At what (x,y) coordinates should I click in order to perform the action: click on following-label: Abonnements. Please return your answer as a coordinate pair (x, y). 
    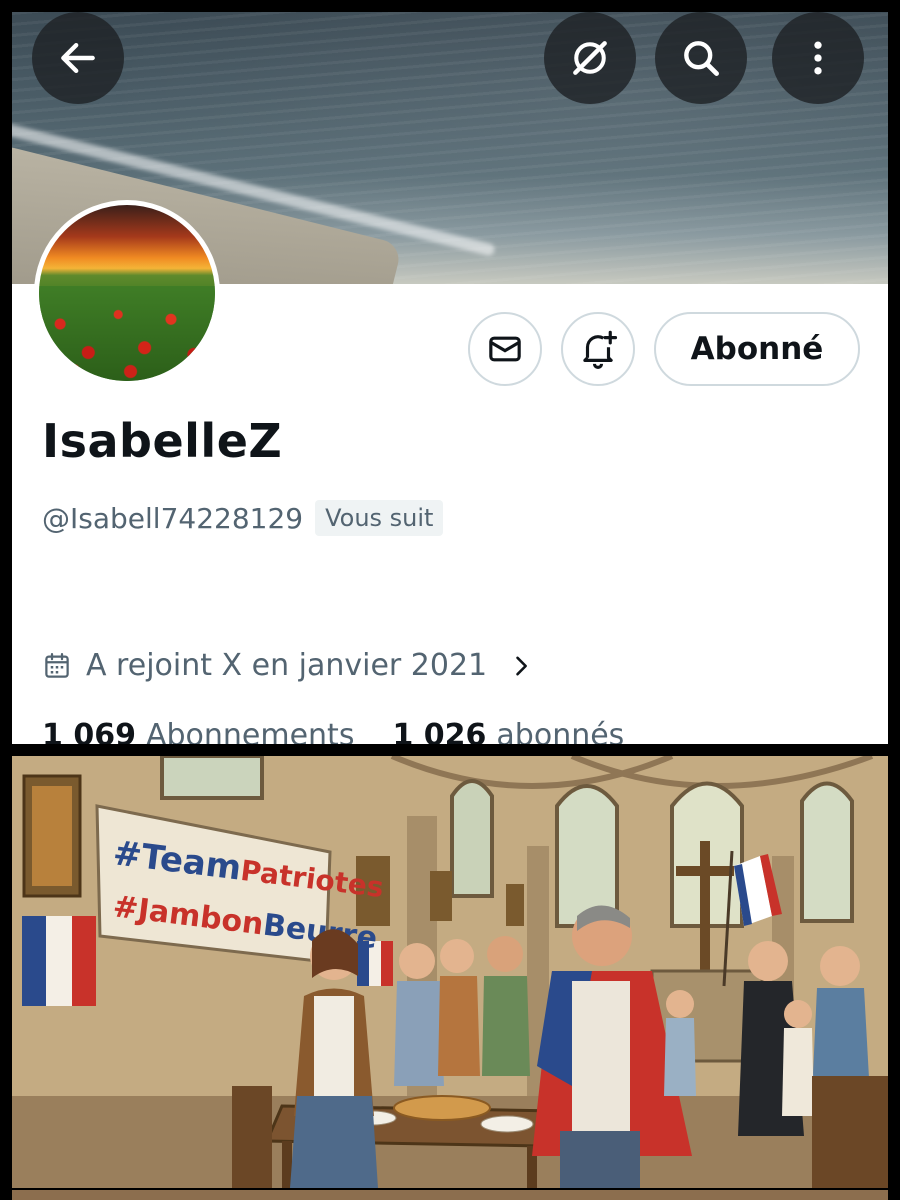
    Looking at the image, I should click on (250, 731).